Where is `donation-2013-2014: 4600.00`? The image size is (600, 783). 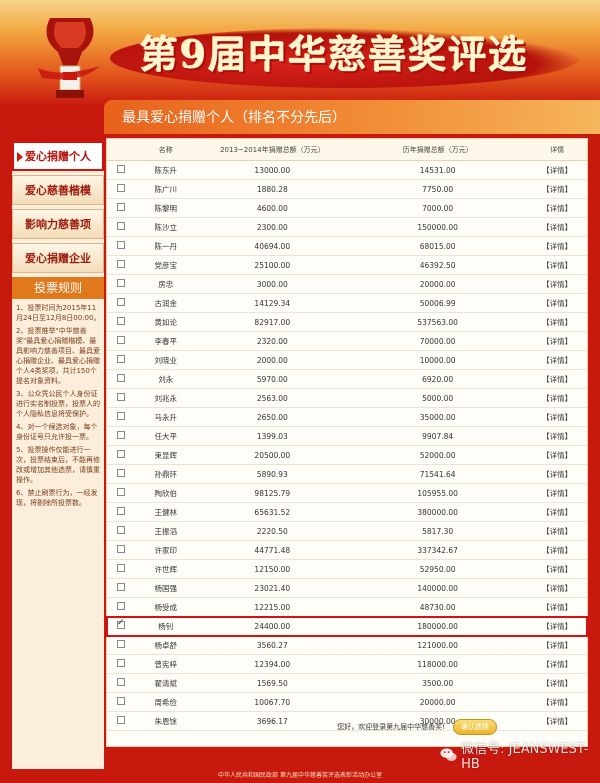
donation-2013-2014: 4600.00 is located at coordinates (272, 208).